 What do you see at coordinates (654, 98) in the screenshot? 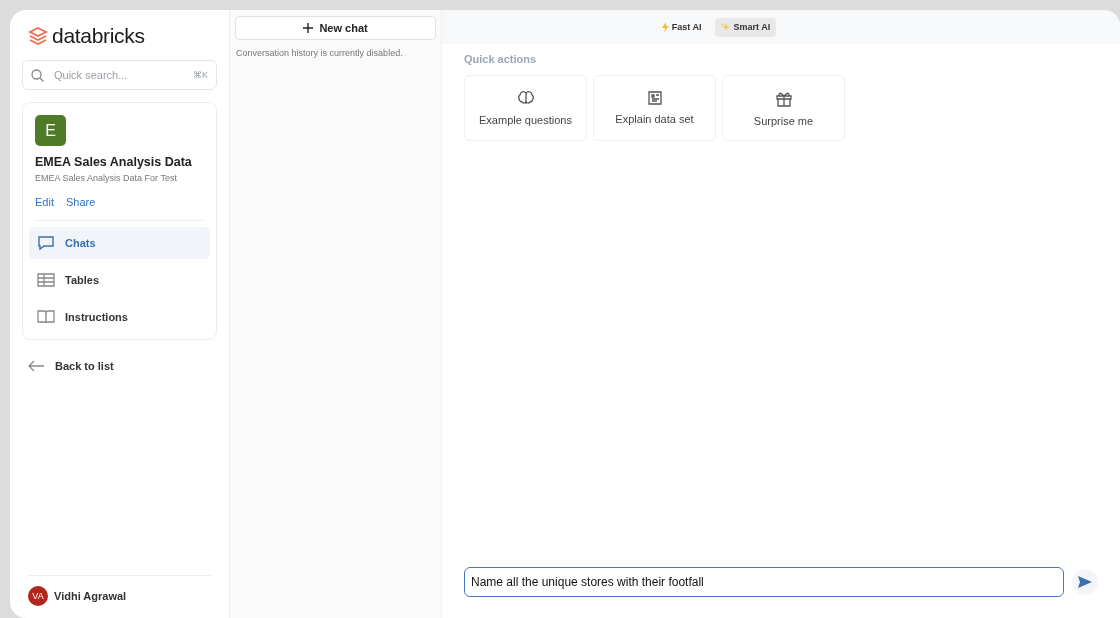
I see `document-icon` at bounding box center [654, 98].